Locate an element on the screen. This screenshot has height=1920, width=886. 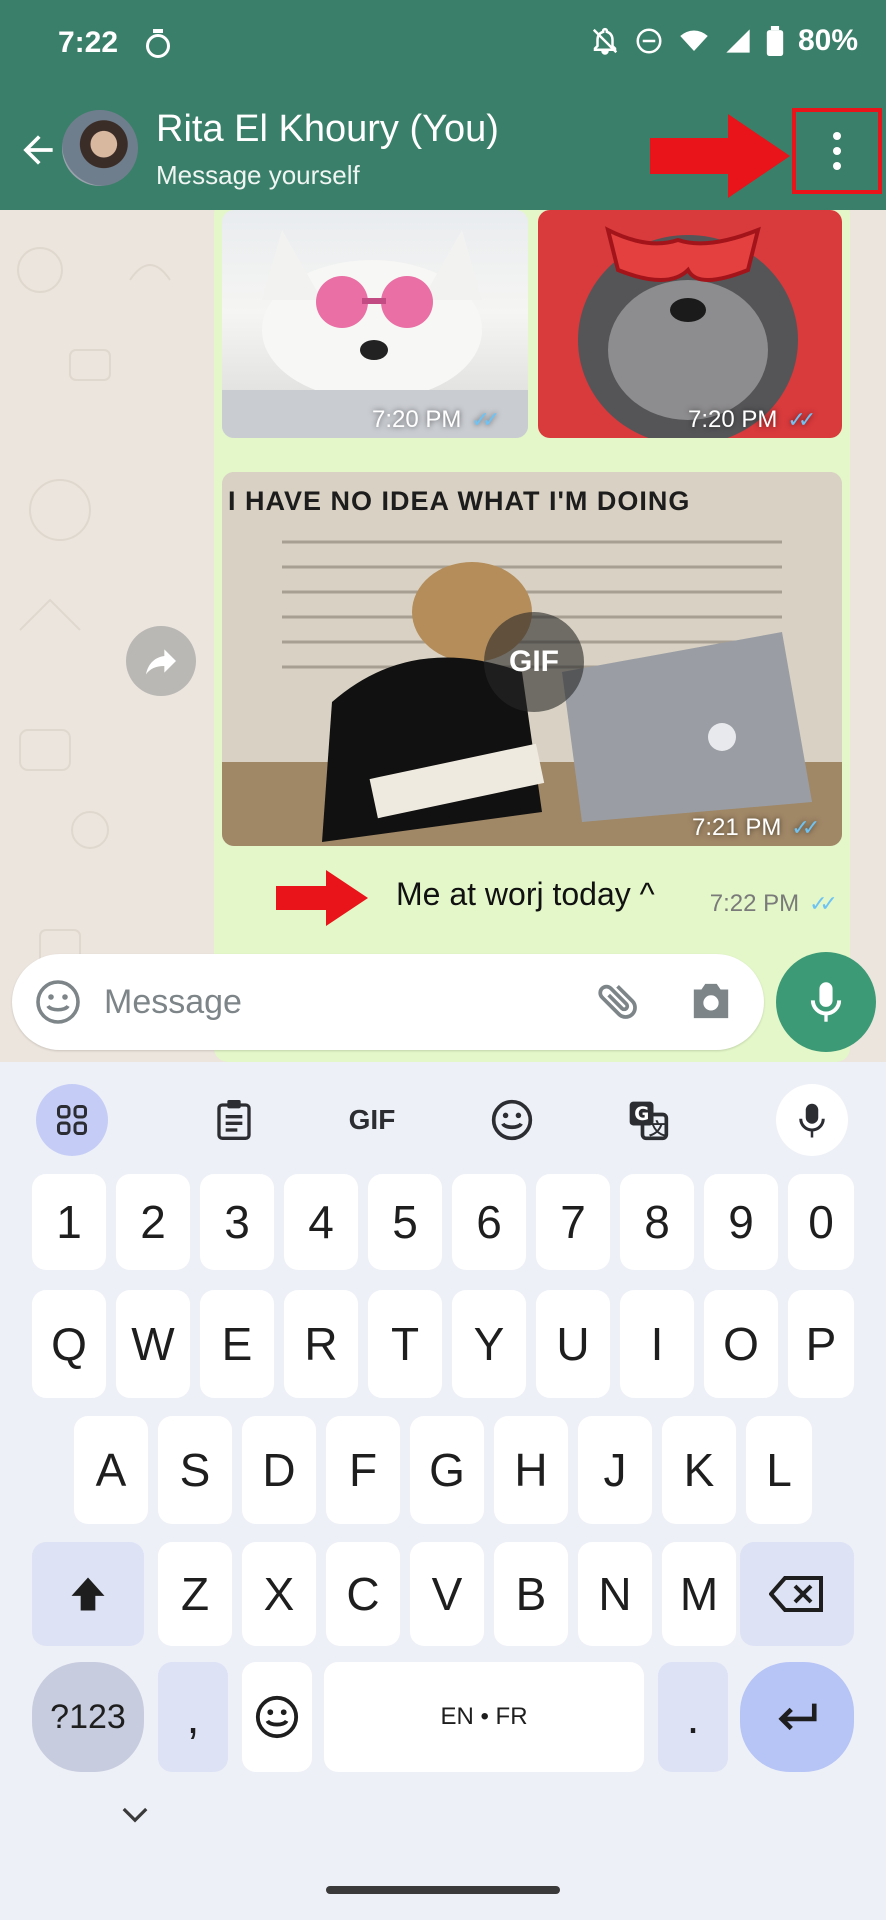
dog-photo-white: 7:20 PM ✓✓ is located at coordinates (375, 324).